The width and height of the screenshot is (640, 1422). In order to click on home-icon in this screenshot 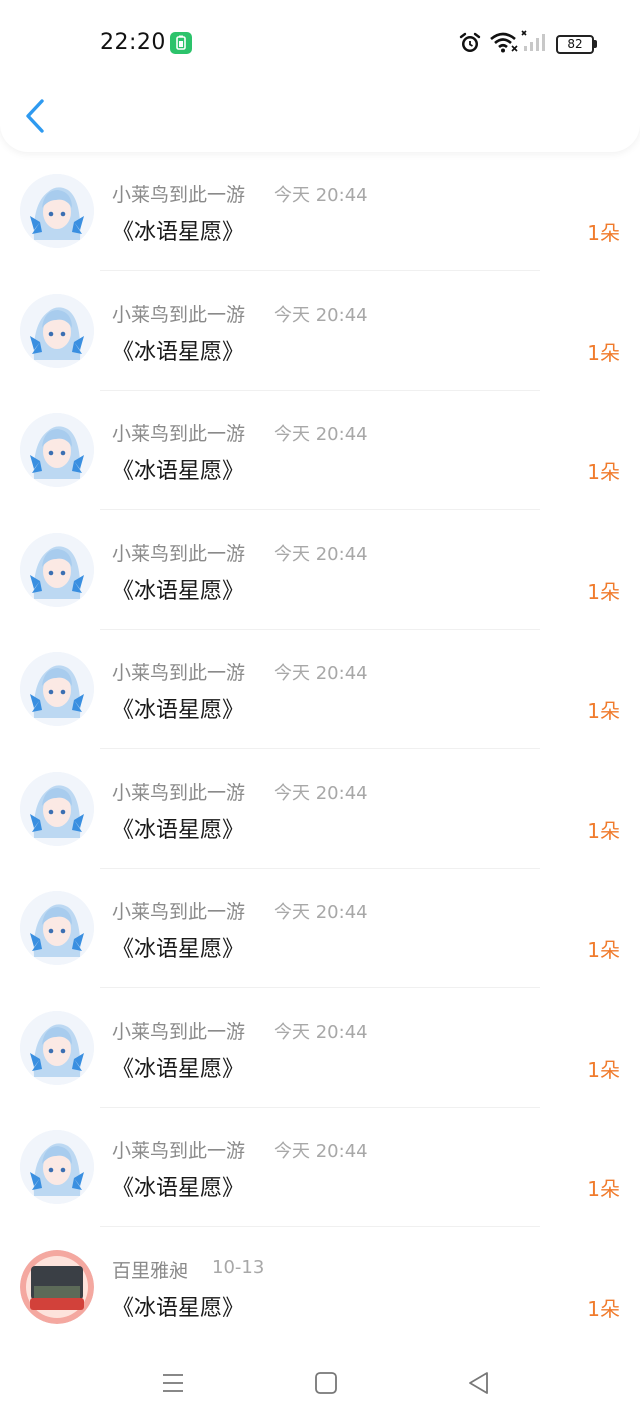, I will do `click(326, 1385)`.